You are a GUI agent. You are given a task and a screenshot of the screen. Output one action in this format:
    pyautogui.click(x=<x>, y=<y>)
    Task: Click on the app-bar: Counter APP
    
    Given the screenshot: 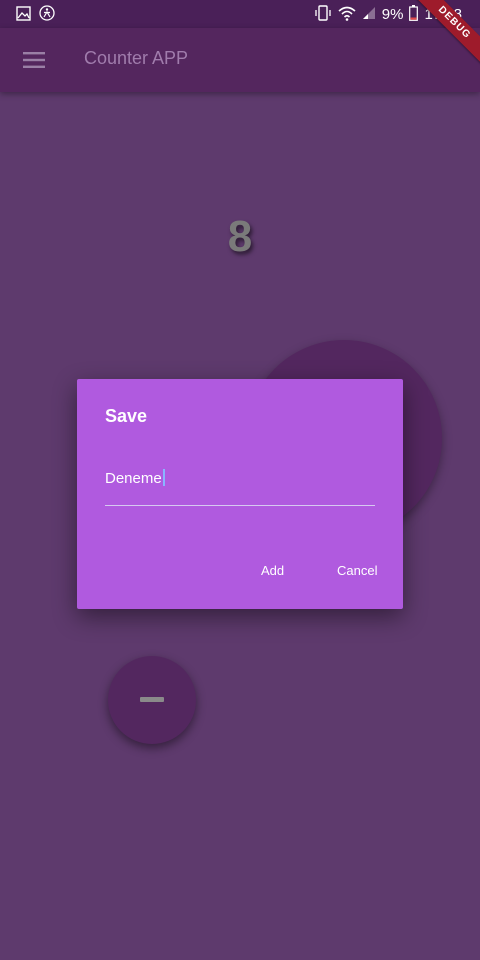 What is the action you would take?
    pyautogui.click(x=240, y=60)
    